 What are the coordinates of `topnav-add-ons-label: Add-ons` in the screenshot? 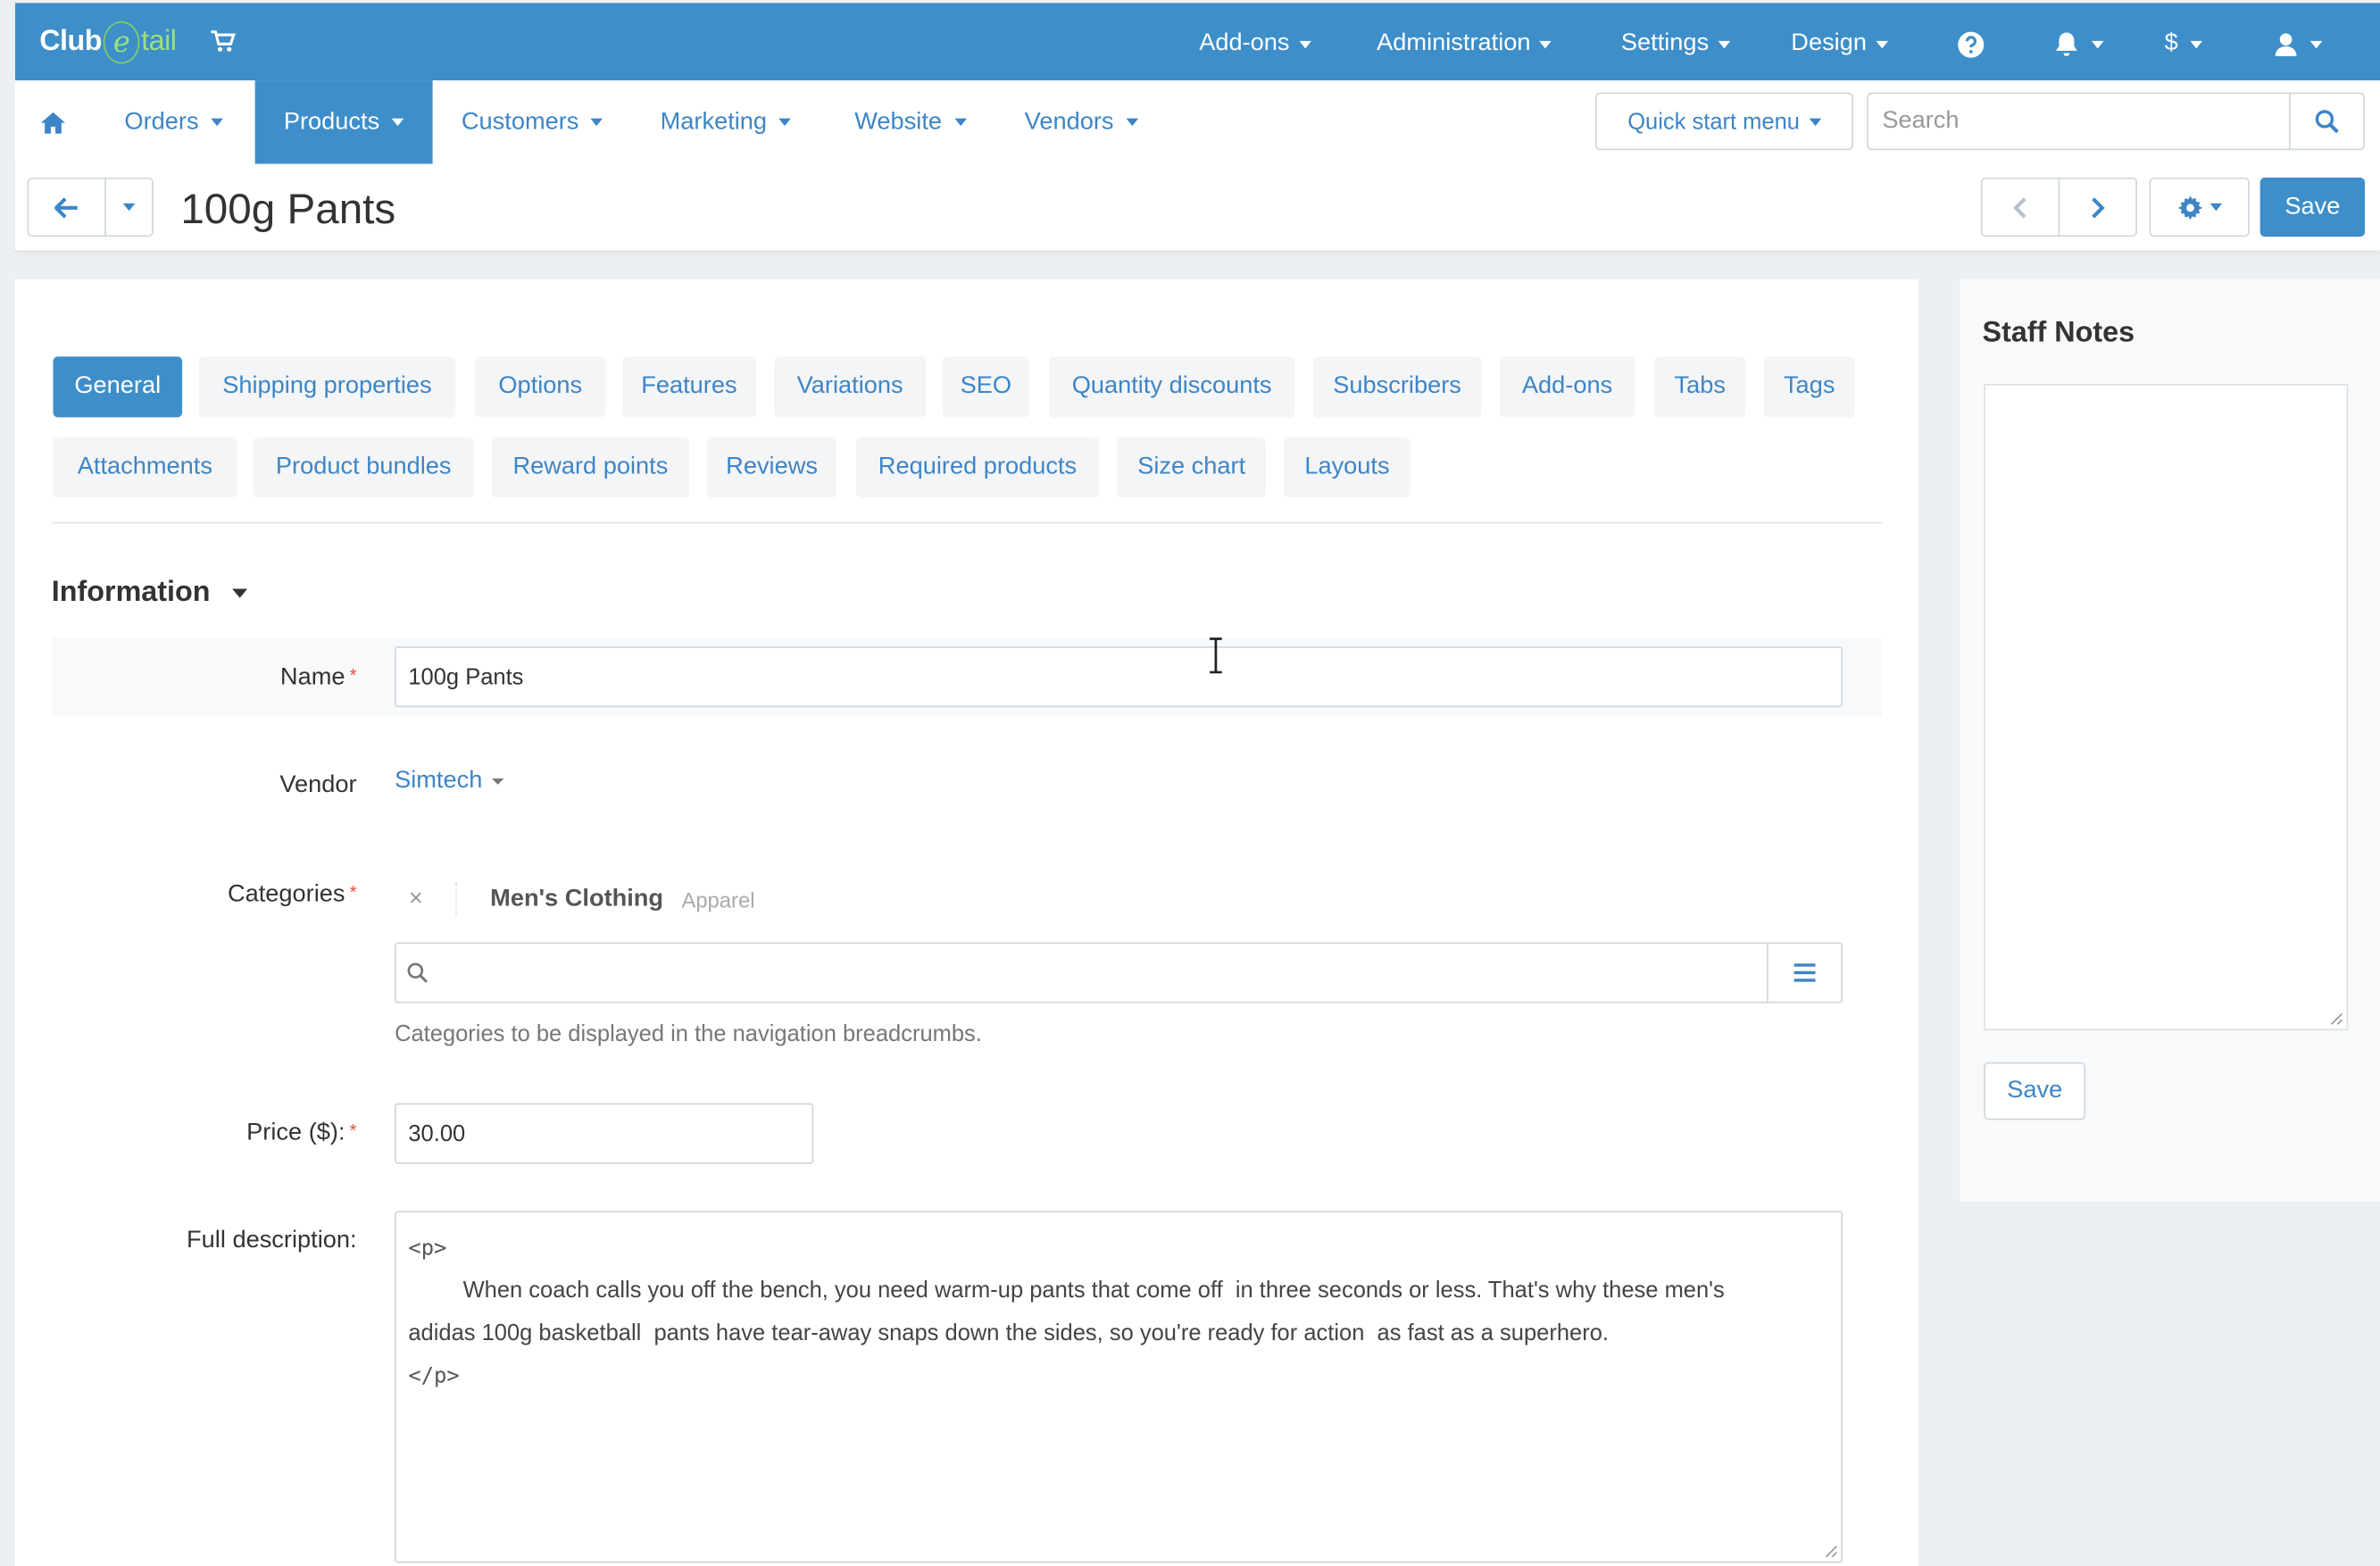 It's located at (1244, 43).